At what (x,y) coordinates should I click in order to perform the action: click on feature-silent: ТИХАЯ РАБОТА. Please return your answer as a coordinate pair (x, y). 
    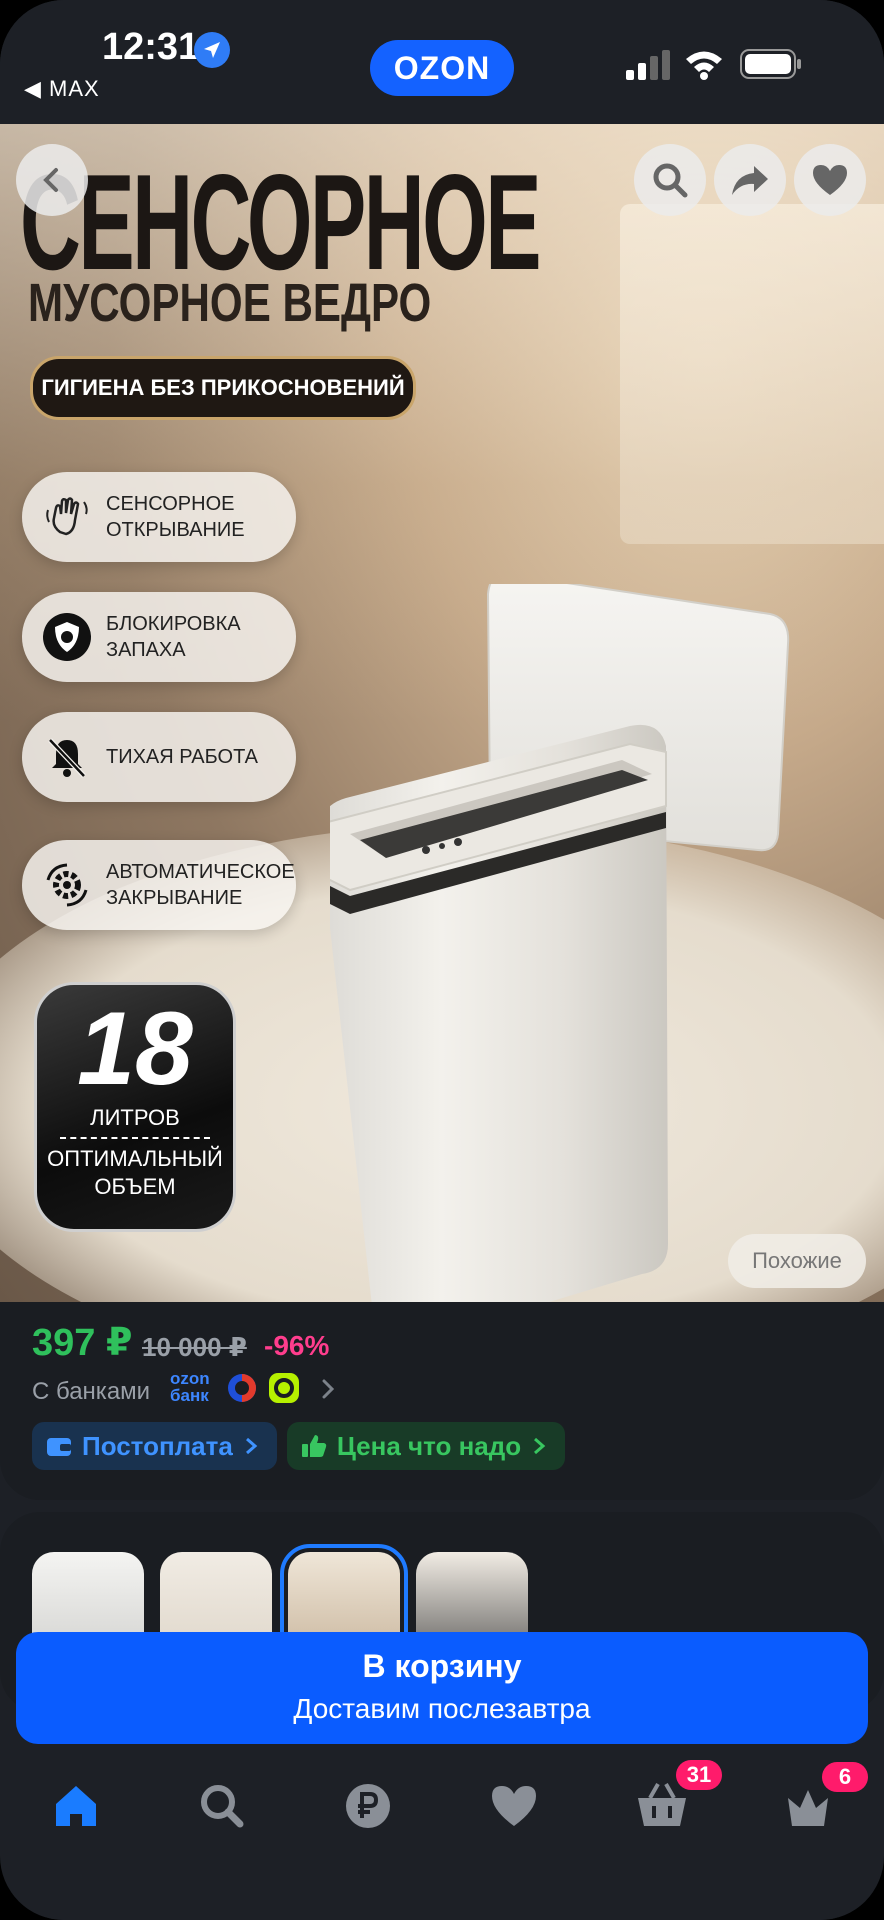
    Looking at the image, I should click on (159, 757).